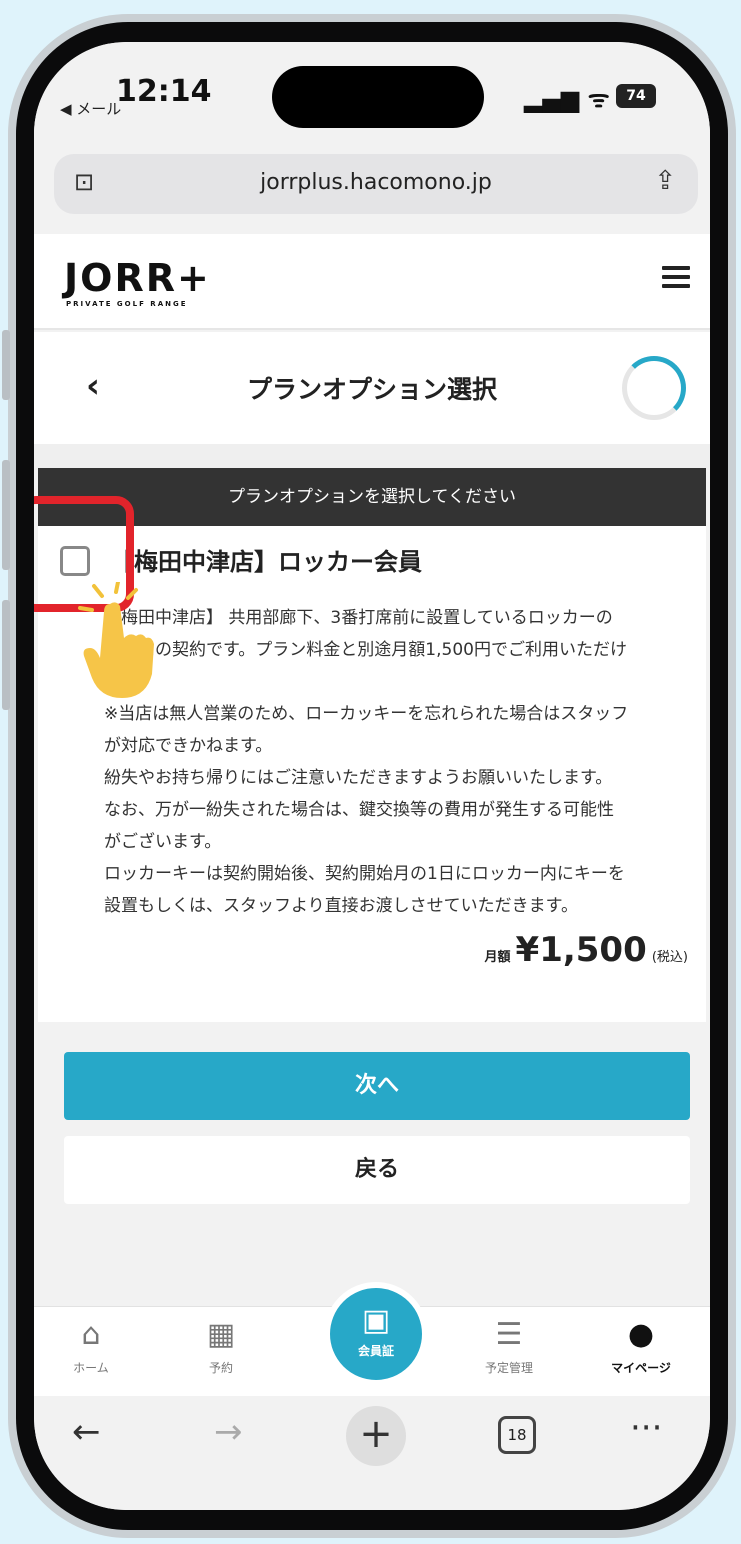 The height and width of the screenshot is (1544, 741). Describe the element at coordinates (372, 282) in the screenshot. I see `site-header: JORR+ PRIVATE GOLF RANGE` at that location.